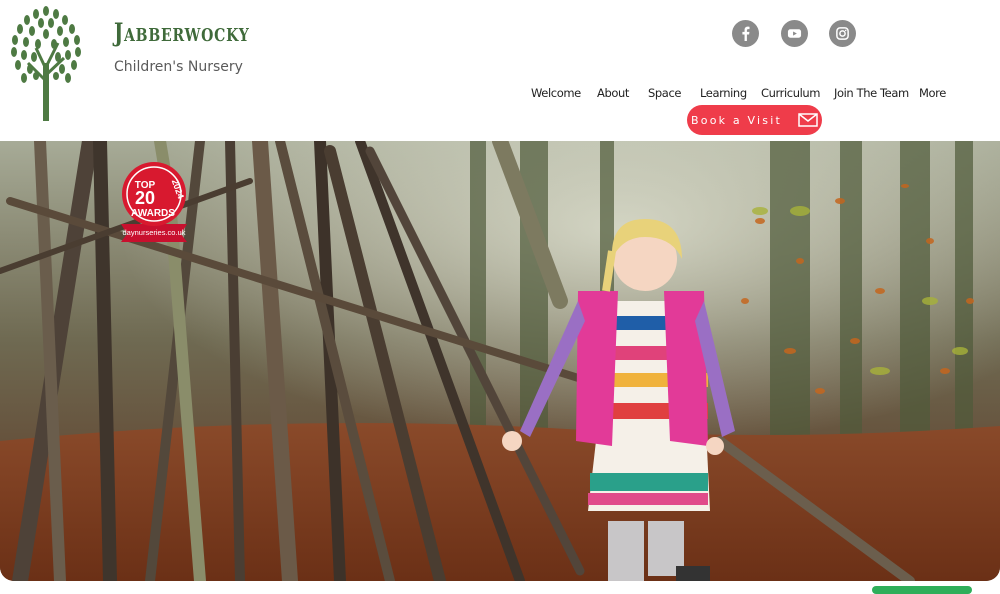  Describe the element at coordinates (182, 32) in the screenshot. I see `brand-title: Jabberwocky` at that location.